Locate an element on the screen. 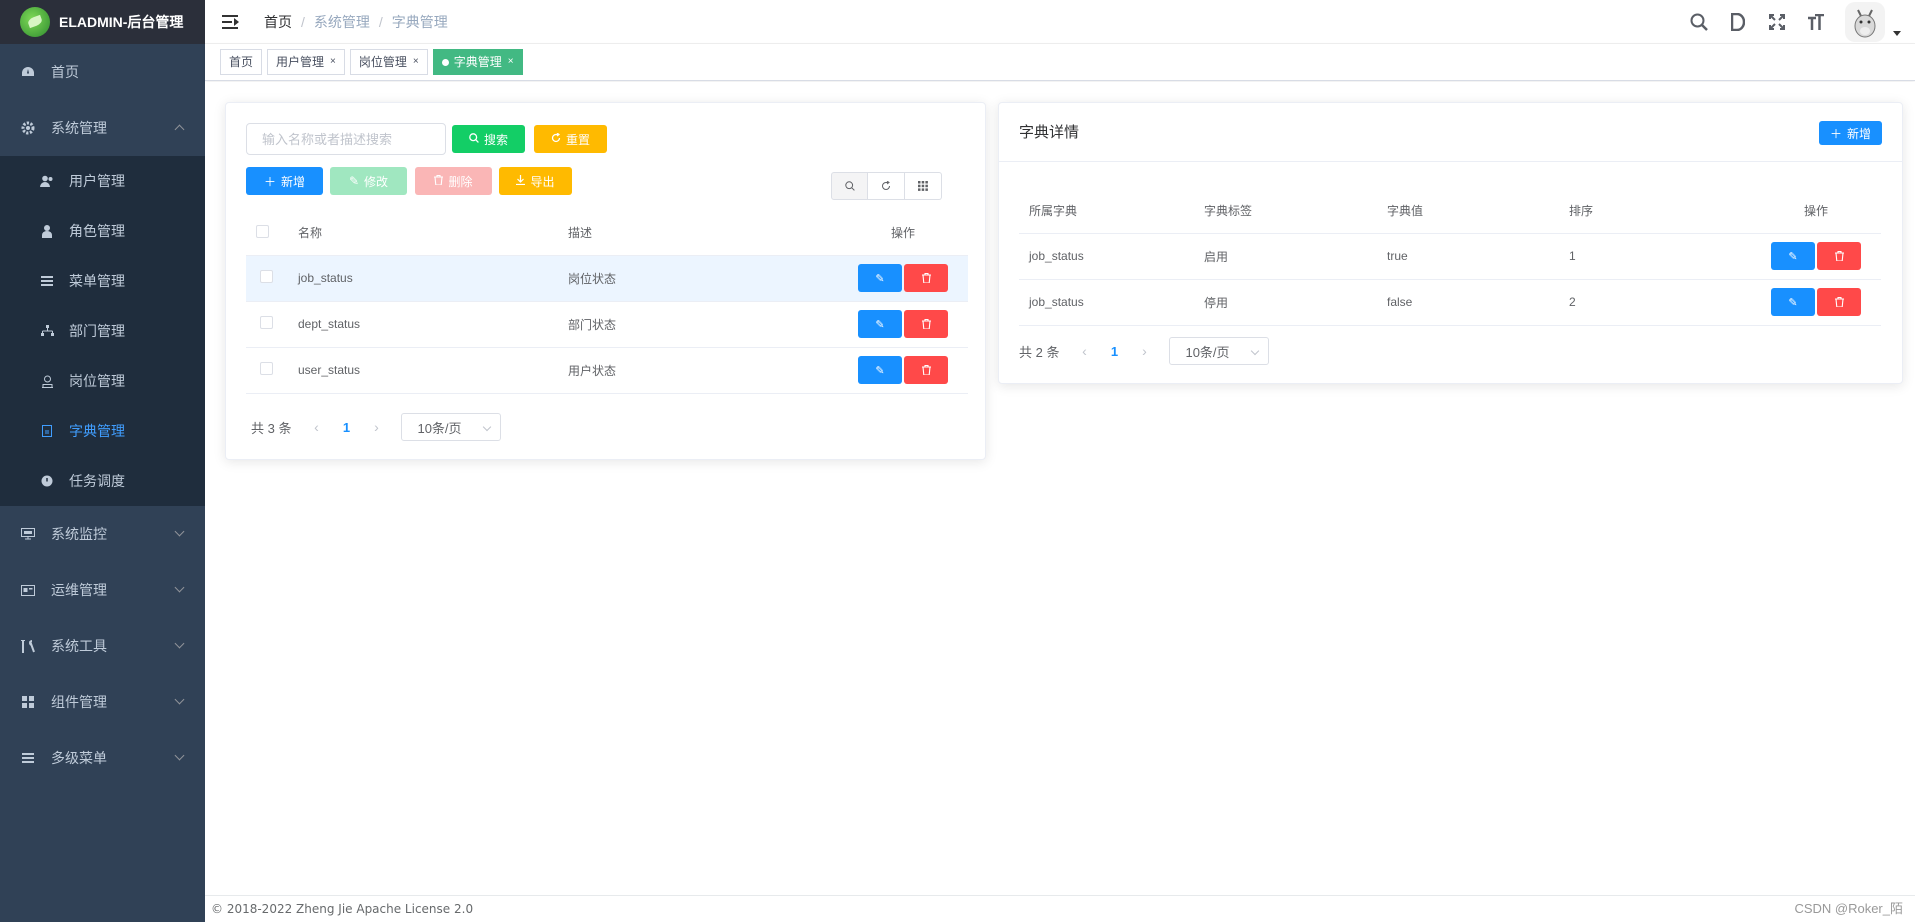 This screenshot has height=922, width=1915. export-button-label: 导出 is located at coordinates (542, 181).